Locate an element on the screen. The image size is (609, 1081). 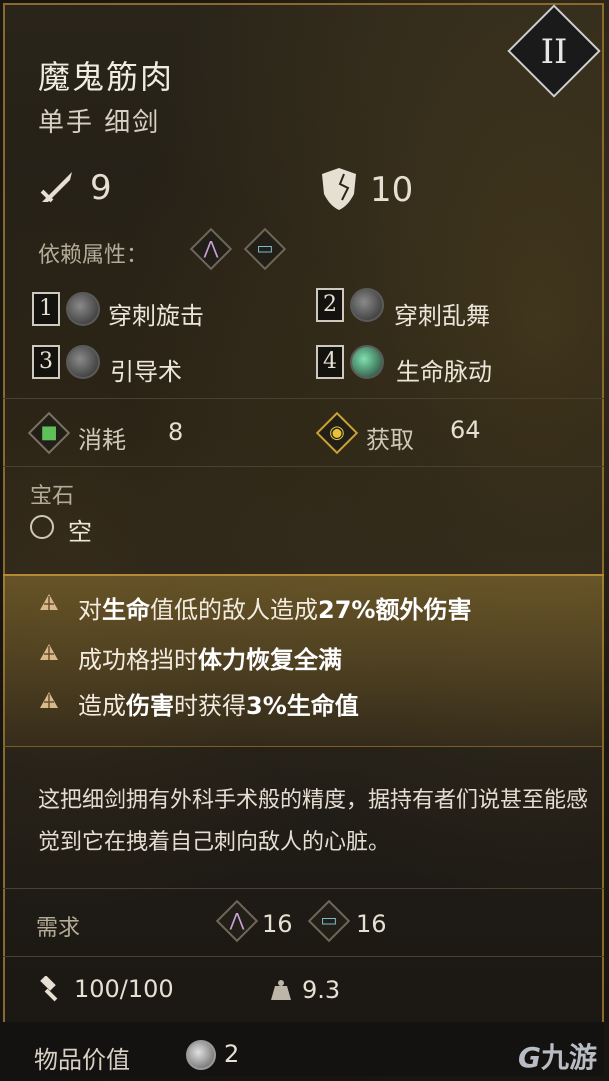
faith-requirement: 16 is located at coordinates (277, 924).